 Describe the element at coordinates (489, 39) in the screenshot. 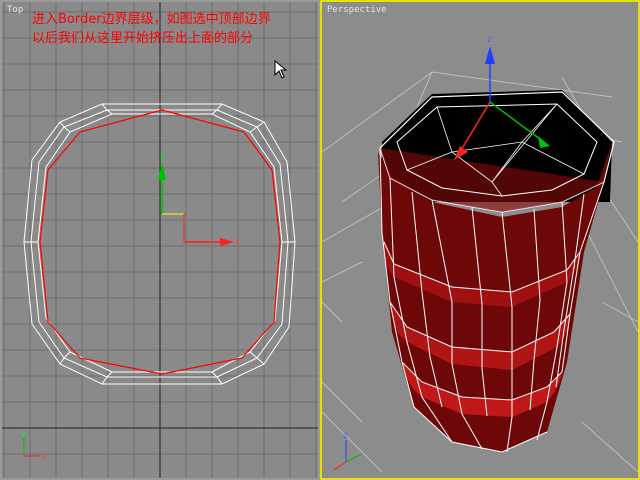

I see `gizmo-z-label: z` at that location.